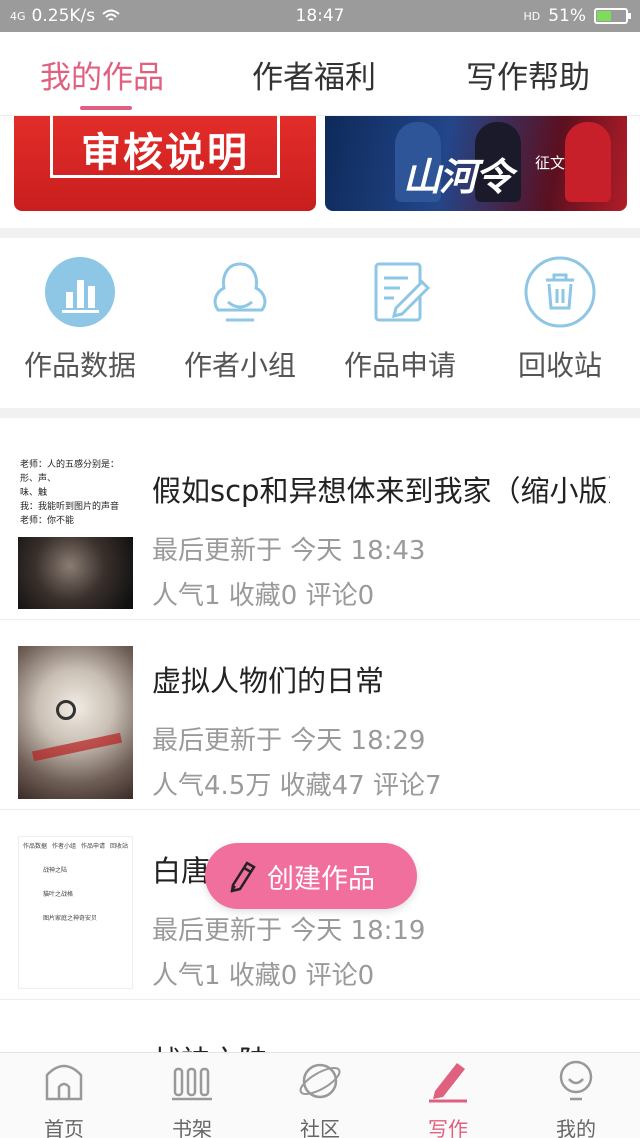 The image size is (640, 1138). What do you see at coordinates (66, 710) in the screenshot?
I see `character-glasses` at bounding box center [66, 710].